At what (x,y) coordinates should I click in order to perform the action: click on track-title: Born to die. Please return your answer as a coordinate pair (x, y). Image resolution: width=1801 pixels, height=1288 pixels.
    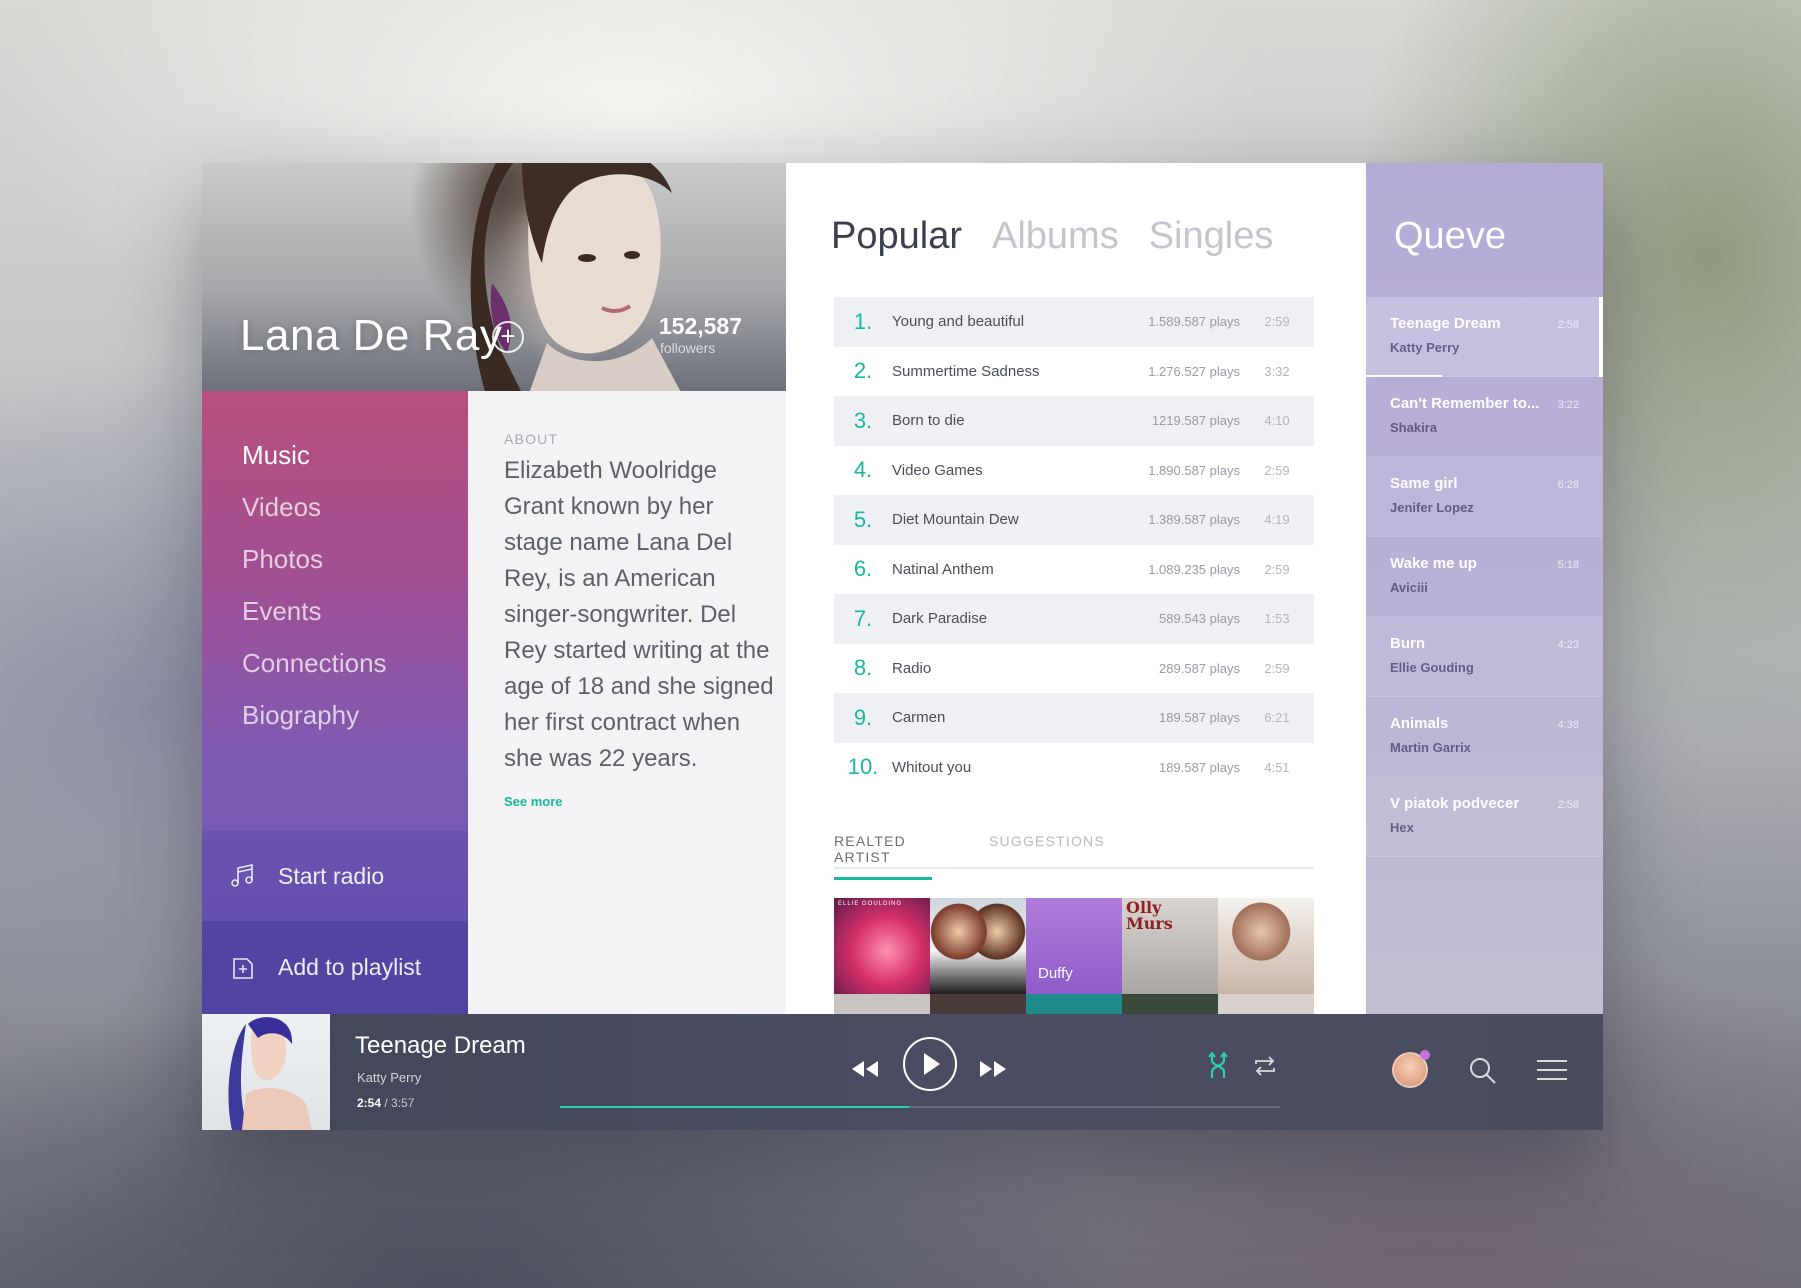
    Looking at the image, I should click on (928, 421).